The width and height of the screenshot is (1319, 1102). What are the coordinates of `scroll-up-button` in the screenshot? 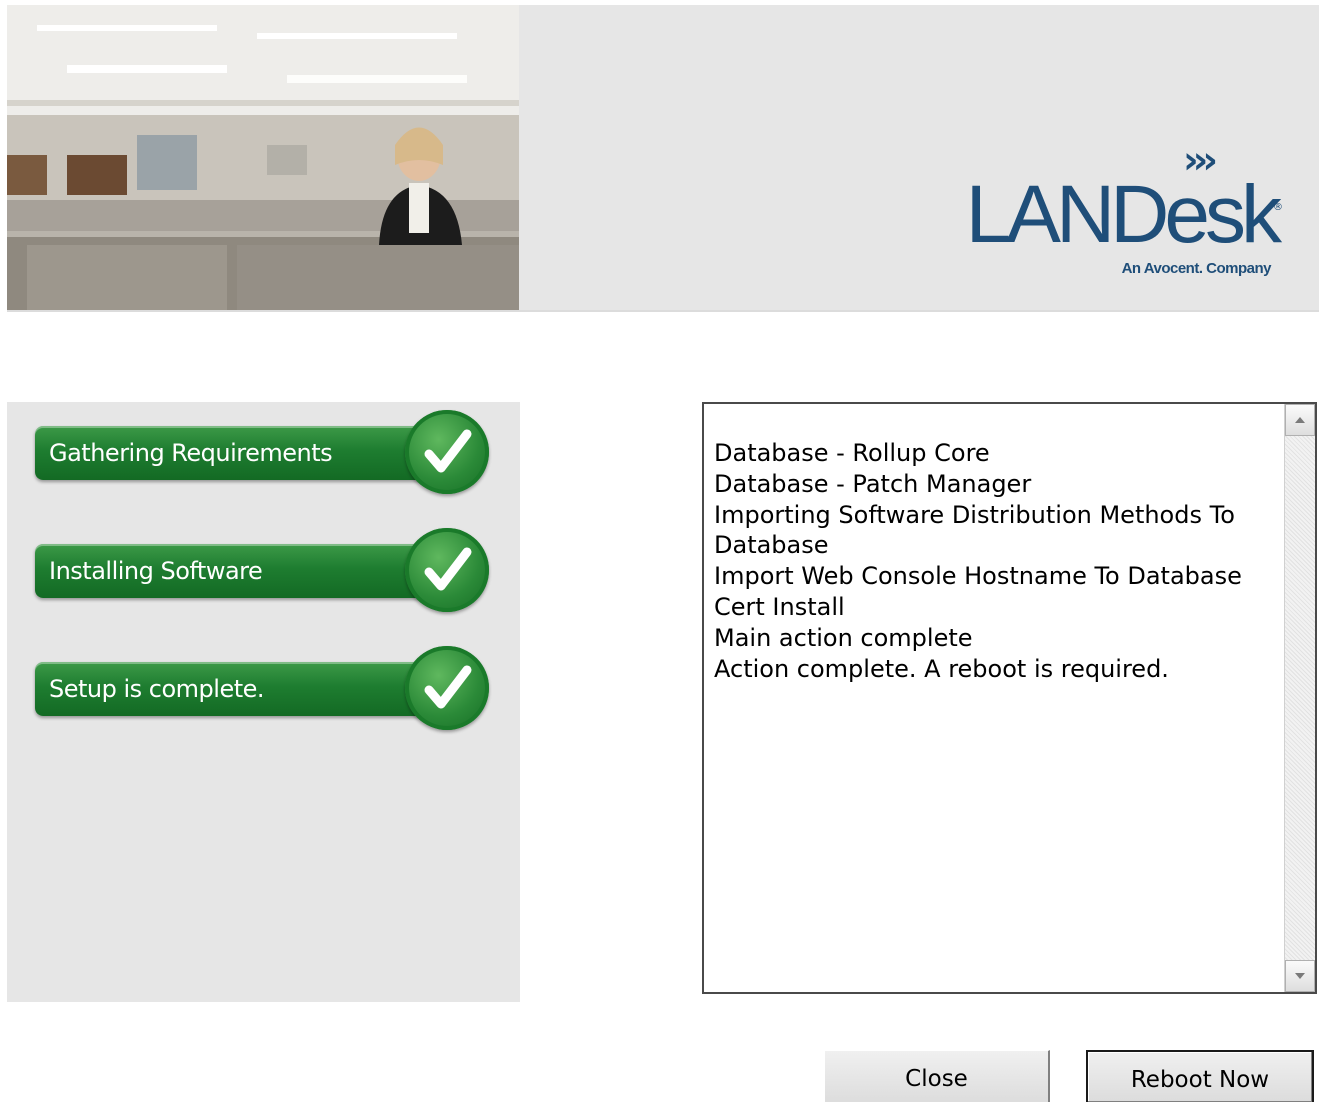 It's located at (1300, 420).